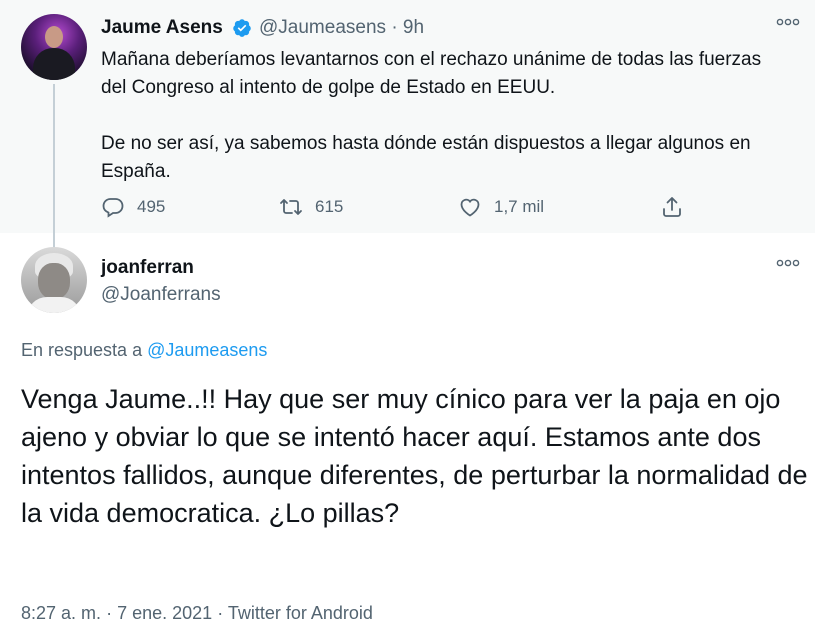 The height and width of the screenshot is (640, 815). What do you see at coordinates (291, 207) in the screenshot?
I see `retweet-icon` at bounding box center [291, 207].